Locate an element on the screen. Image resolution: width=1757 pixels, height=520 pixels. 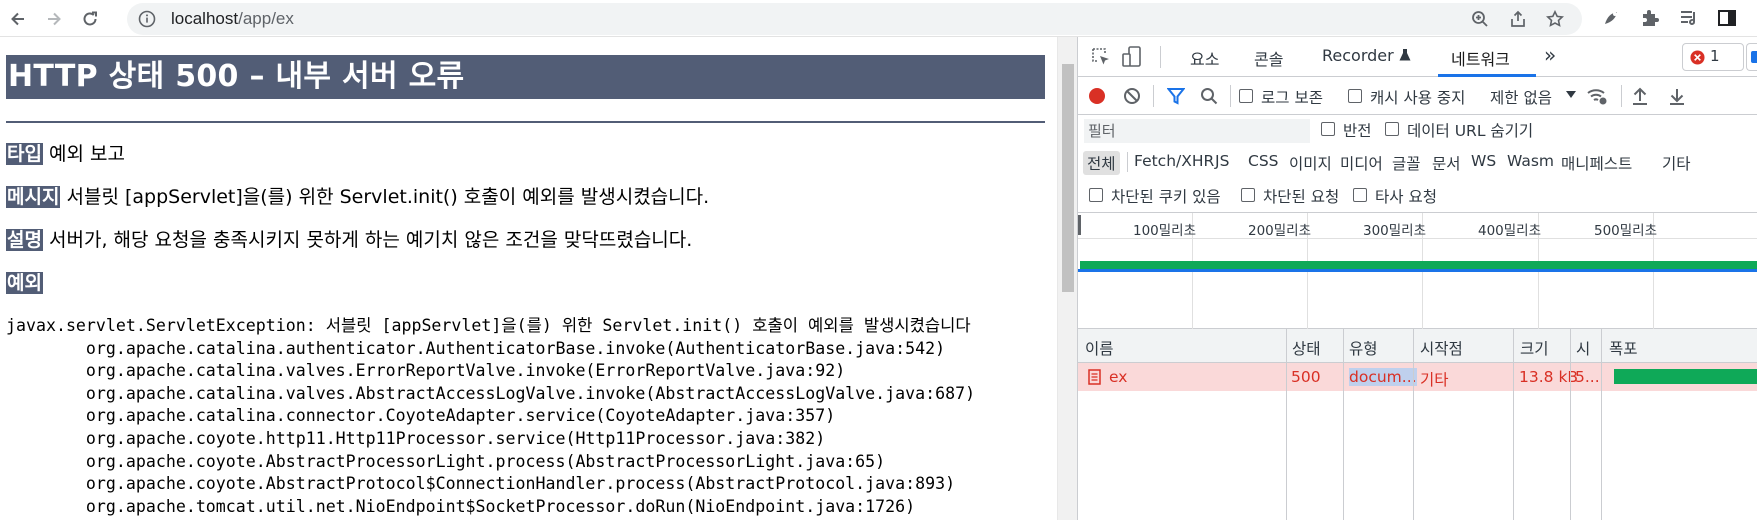
more-tabs-chevron-icon: » is located at coordinates (1550, 55).